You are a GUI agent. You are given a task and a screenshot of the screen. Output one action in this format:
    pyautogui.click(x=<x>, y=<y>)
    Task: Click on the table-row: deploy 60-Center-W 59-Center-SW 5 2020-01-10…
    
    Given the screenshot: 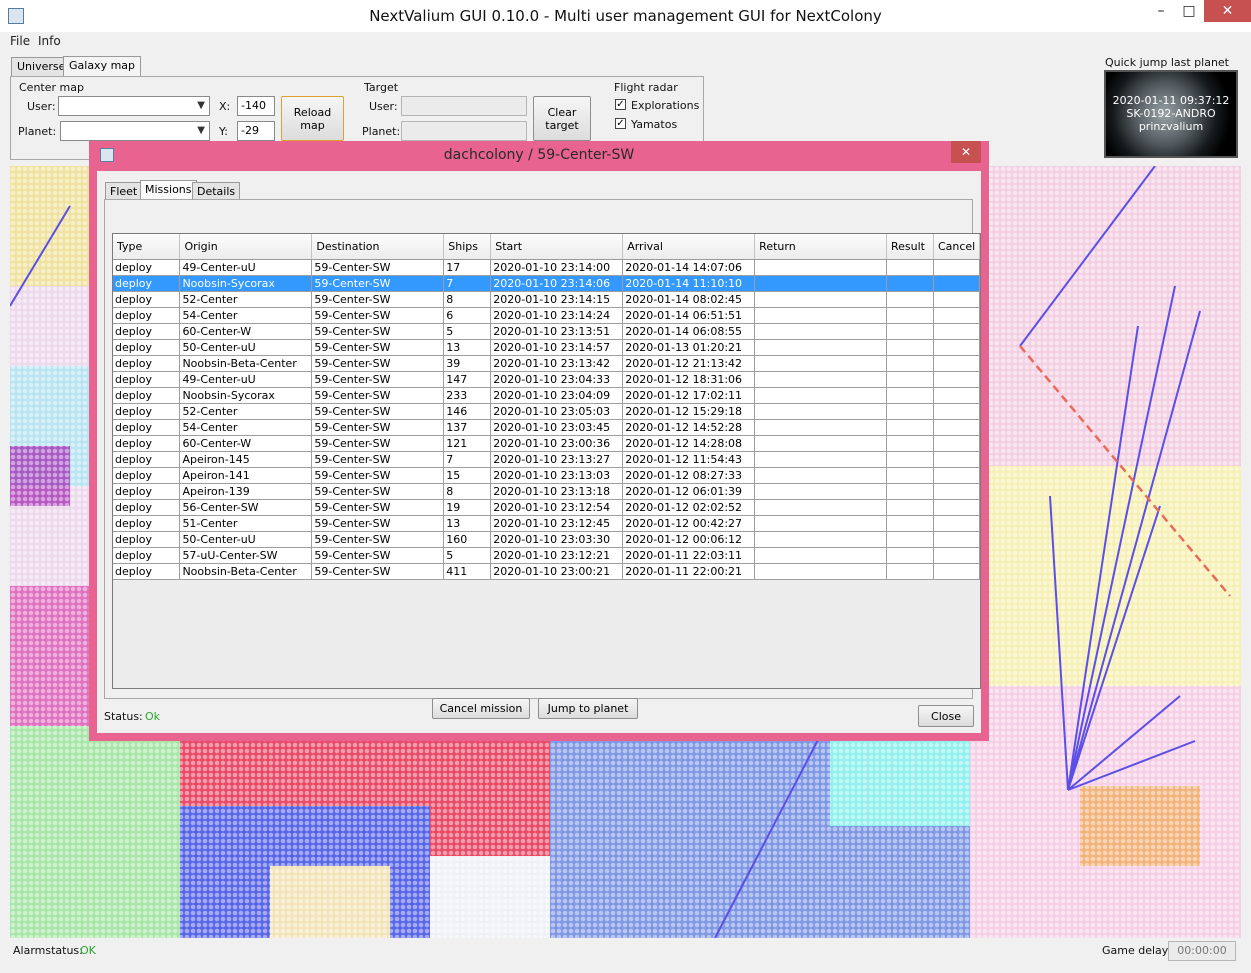 What is the action you would take?
    pyautogui.click(x=546, y=331)
    